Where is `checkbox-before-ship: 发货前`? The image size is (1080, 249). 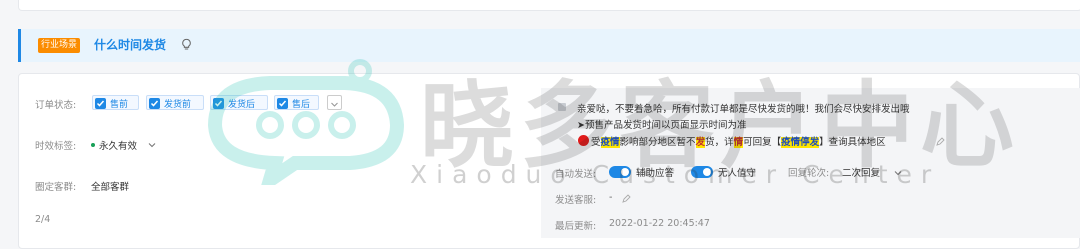 checkbox-before-ship: 发货前 is located at coordinates (175, 102).